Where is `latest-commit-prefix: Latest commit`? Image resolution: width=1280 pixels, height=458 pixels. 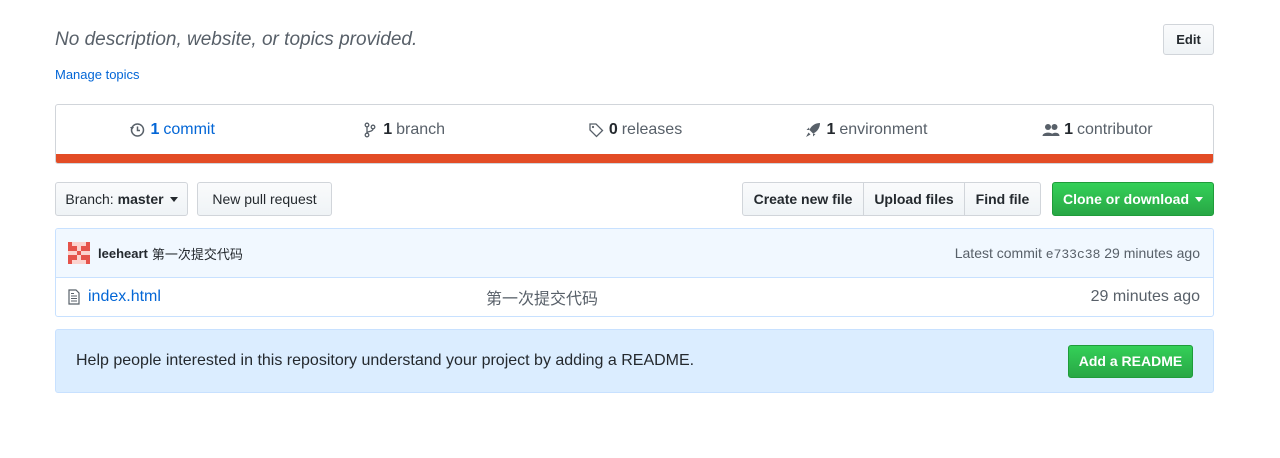
latest-commit-prefix: Latest commit is located at coordinates (998, 252).